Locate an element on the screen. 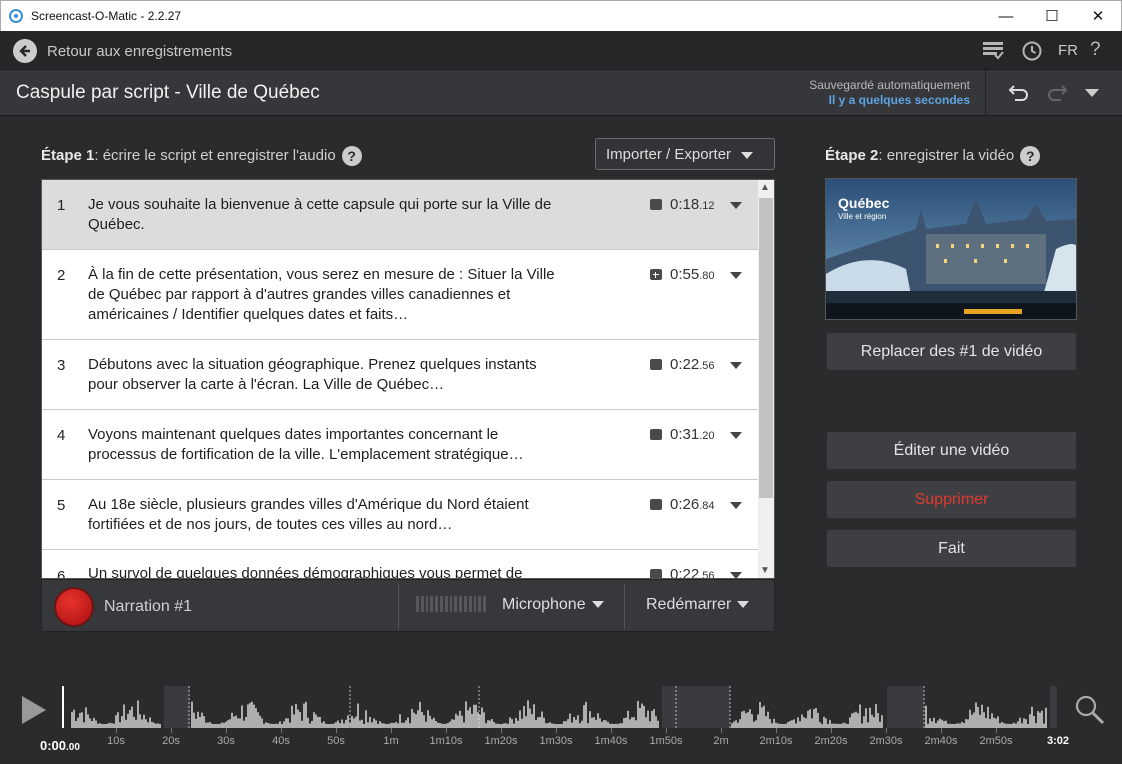  timeline-tick-label: 40s is located at coordinates (281, 741).